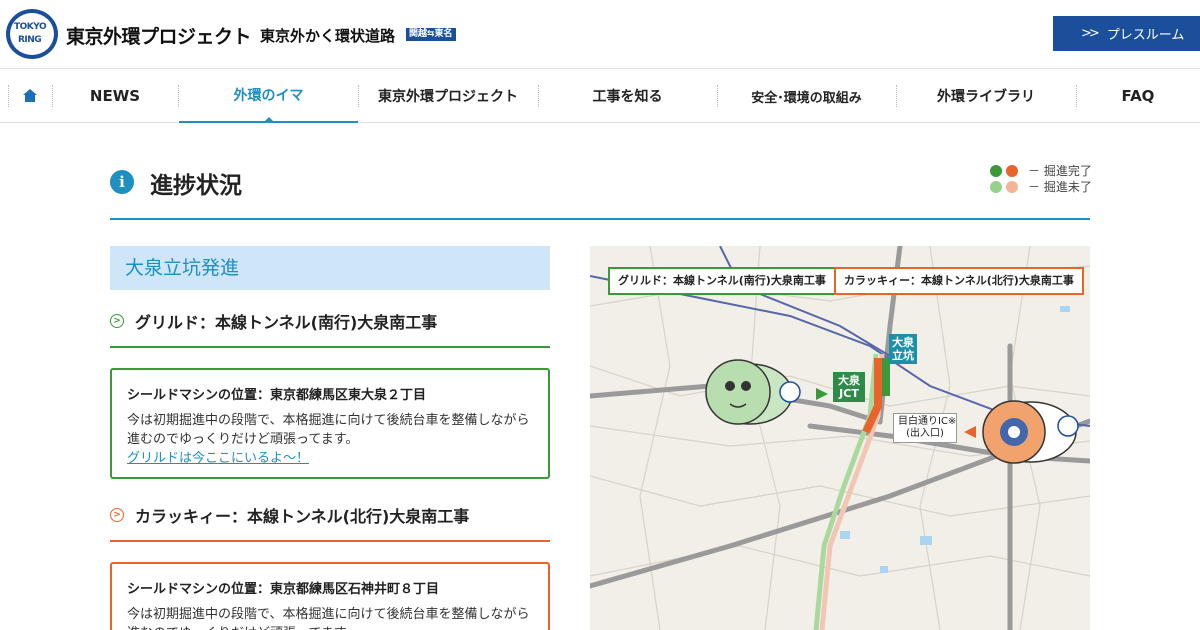 The image size is (1200, 630). Describe the element at coordinates (753, 392) in the screenshot. I see `griled-machine-icon` at that location.